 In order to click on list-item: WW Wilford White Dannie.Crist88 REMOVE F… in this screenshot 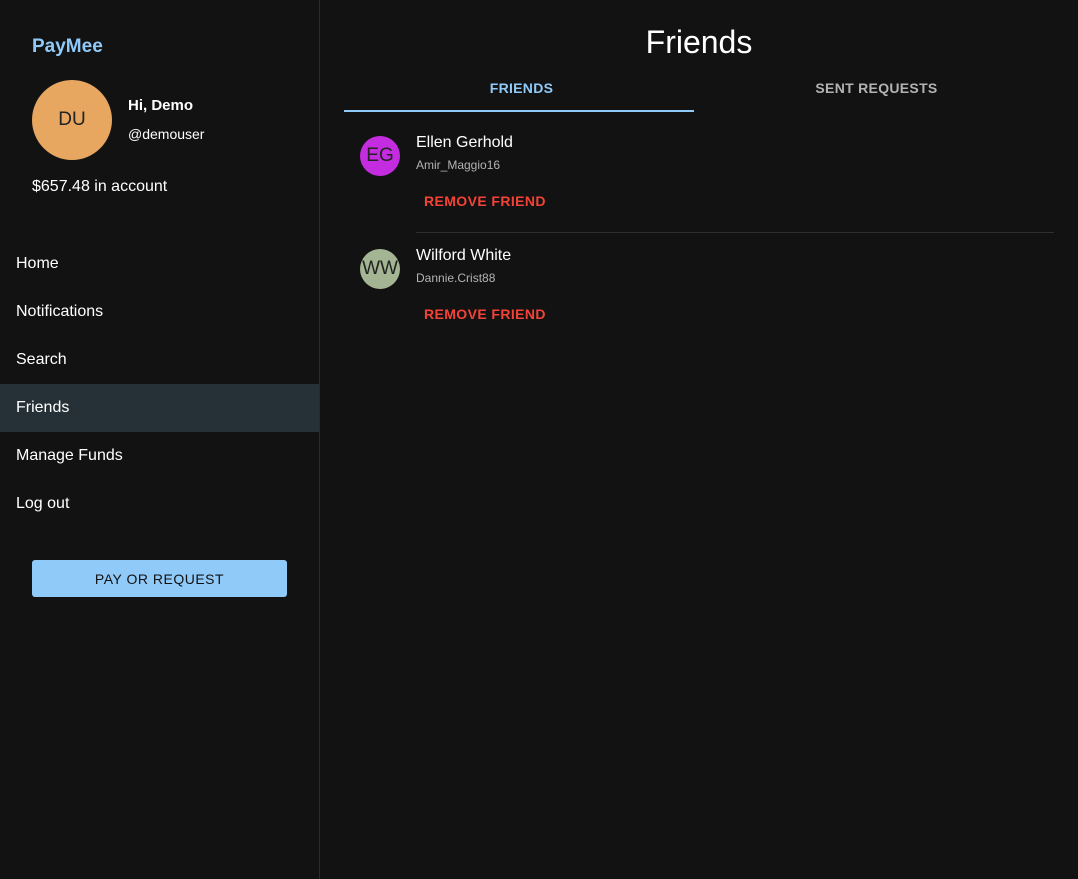, I will do `click(707, 289)`.